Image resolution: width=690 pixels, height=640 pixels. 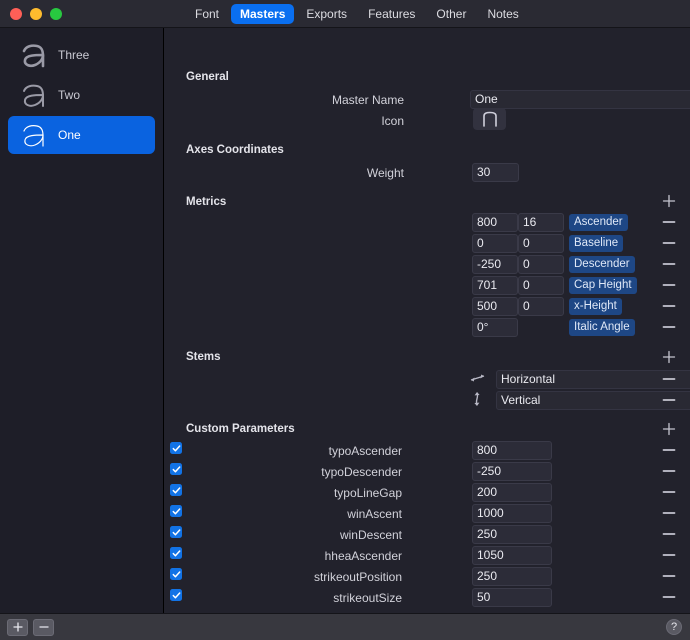 What do you see at coordinates (512, 471) in the screenshot?
I see `custom-parameter-value-input: -250` at bounding box center [512, 471].